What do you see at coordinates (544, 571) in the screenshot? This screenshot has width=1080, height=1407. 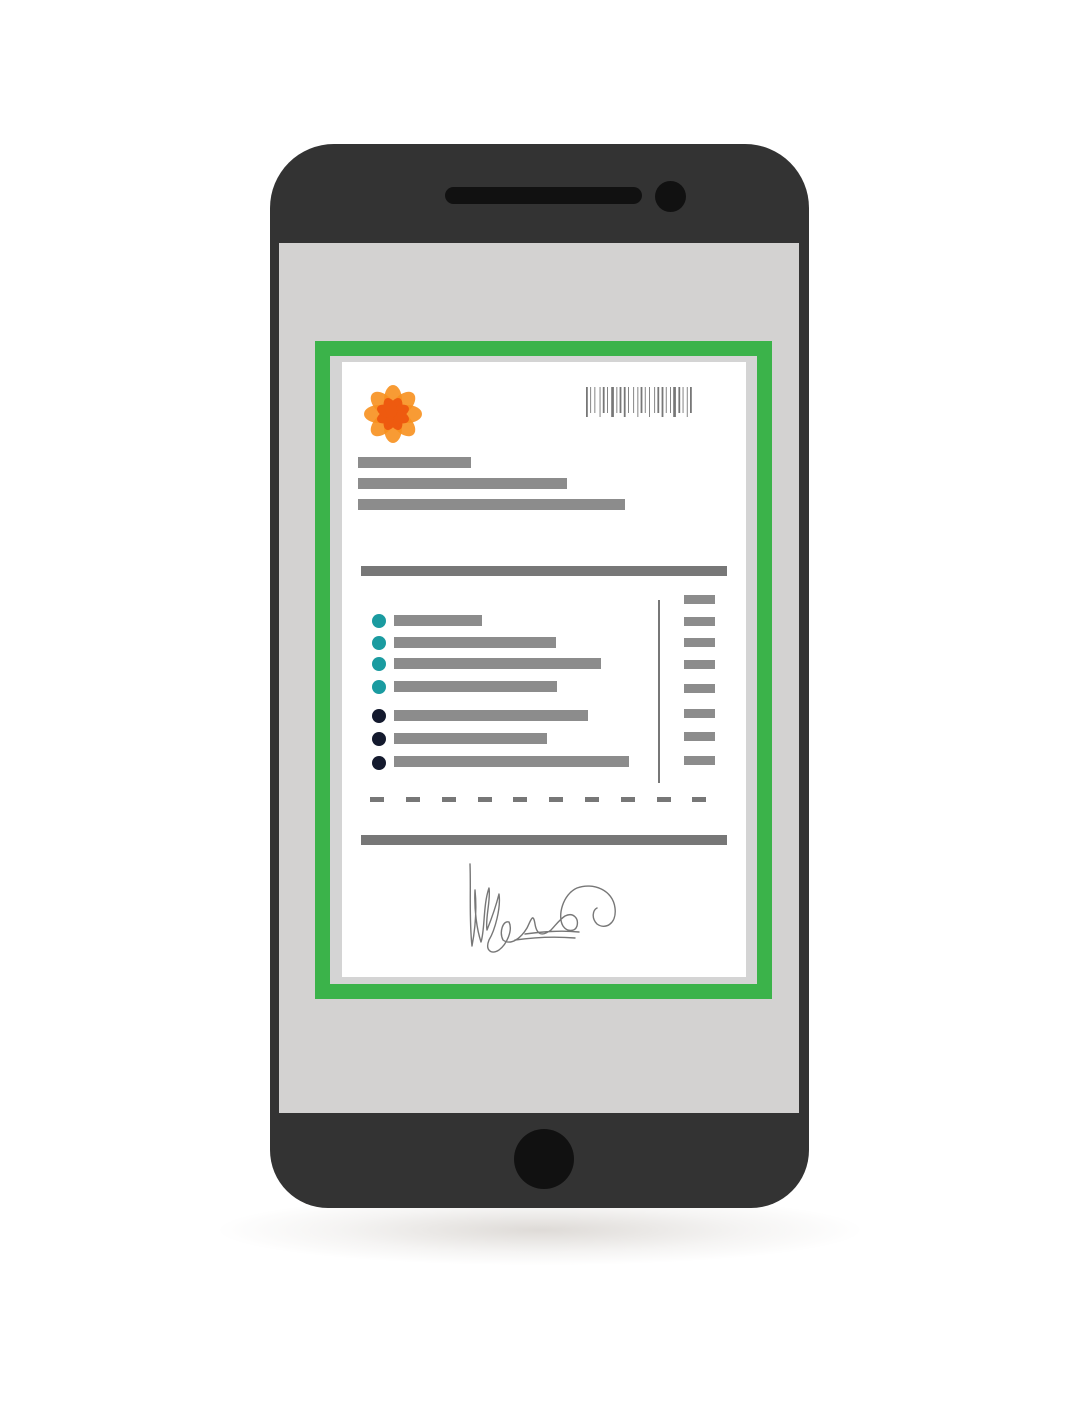 I see `section-divider-top` at bounding box center [544, 571].